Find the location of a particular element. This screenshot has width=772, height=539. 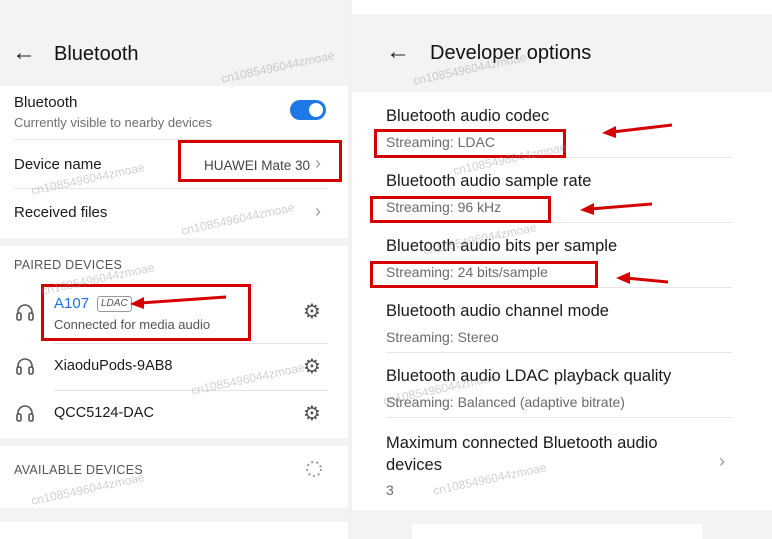

bluetooth-label: Bluetooth is located at coordinates (46, 102).